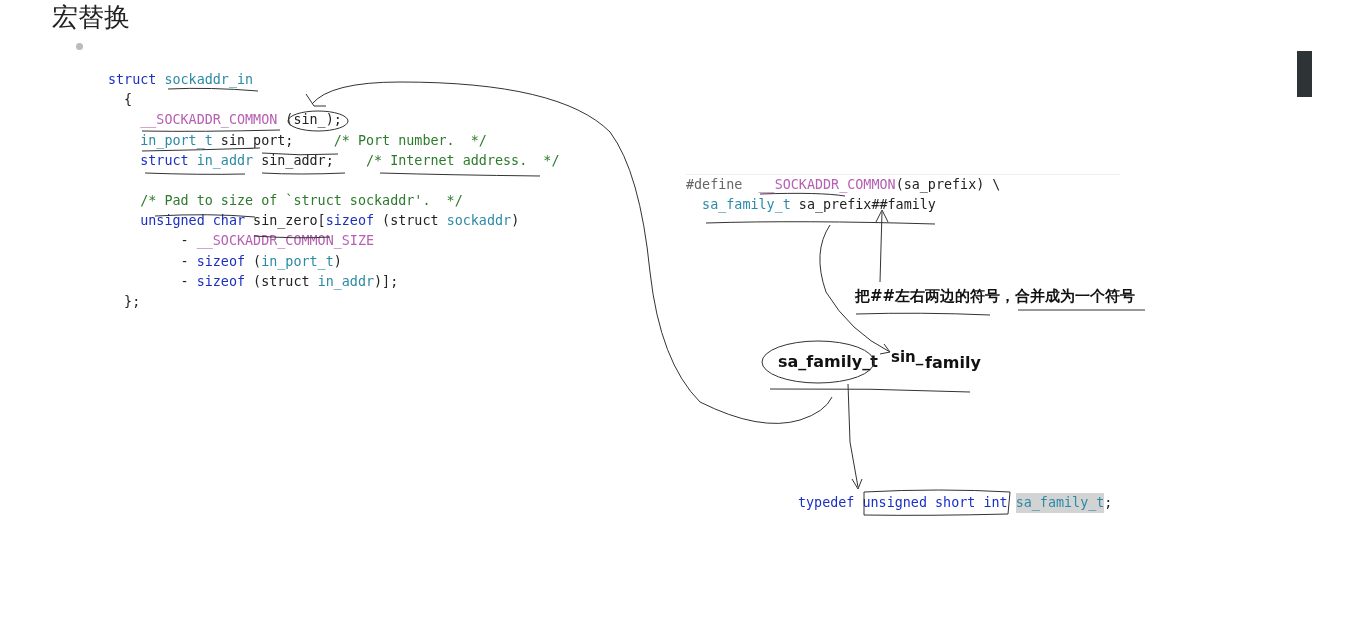  What do you see at coordinates (132, 302) in the screenshot?
I see `code-line: };` at bounding box center [132, 302].